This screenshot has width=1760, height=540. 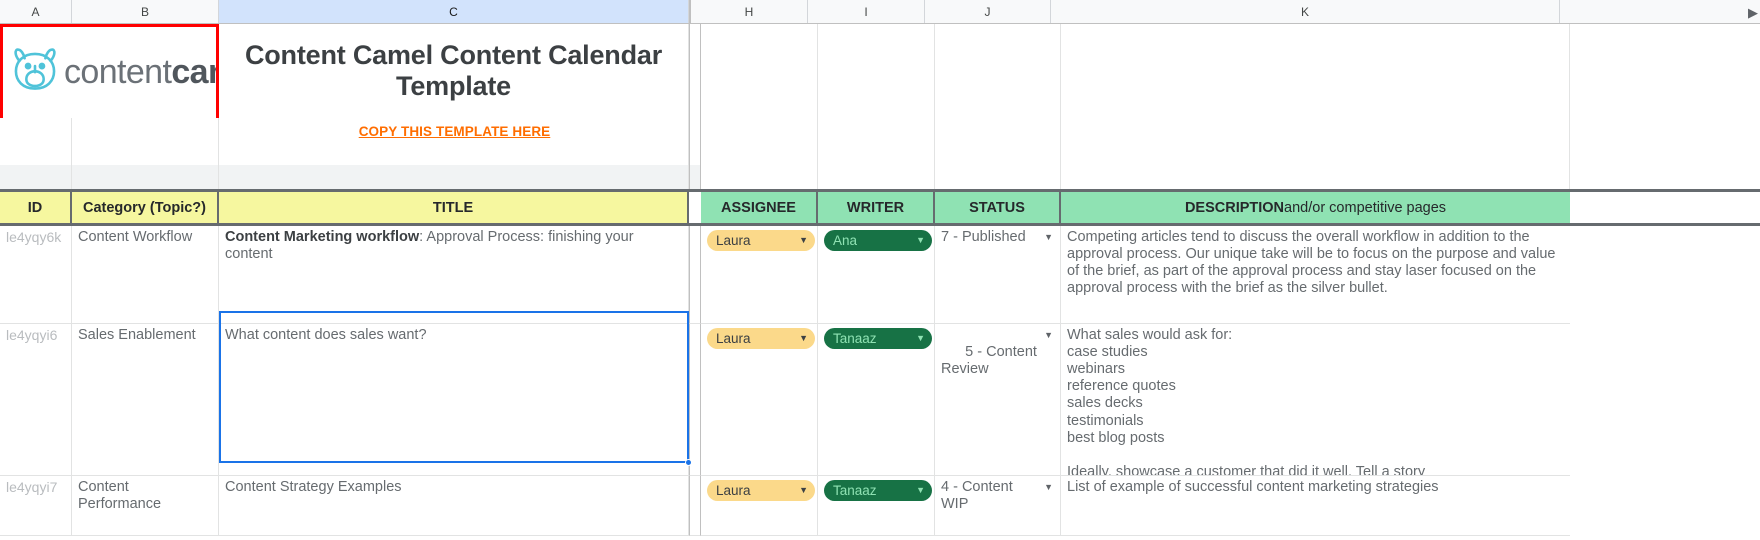 I want to click on cell-id: le4yqy6k, so click(x=36, y=275).